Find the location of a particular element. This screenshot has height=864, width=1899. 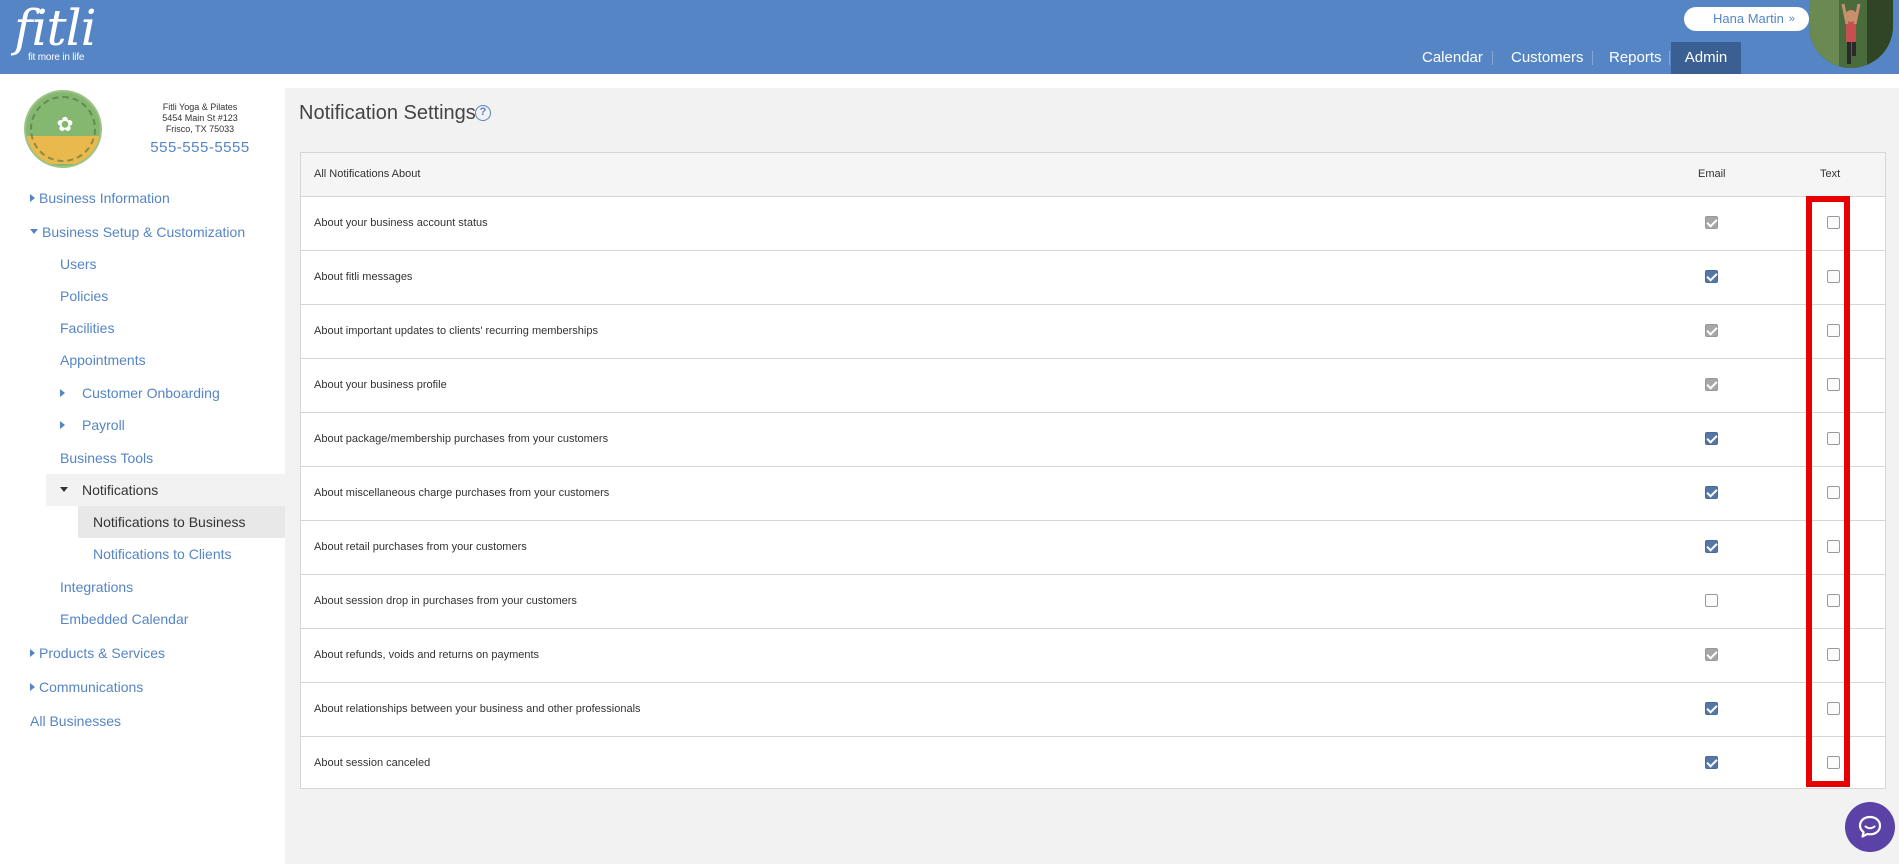

sidebar-item-notifications-to-business: Notifications to Business is located at coordinates (169, 522).